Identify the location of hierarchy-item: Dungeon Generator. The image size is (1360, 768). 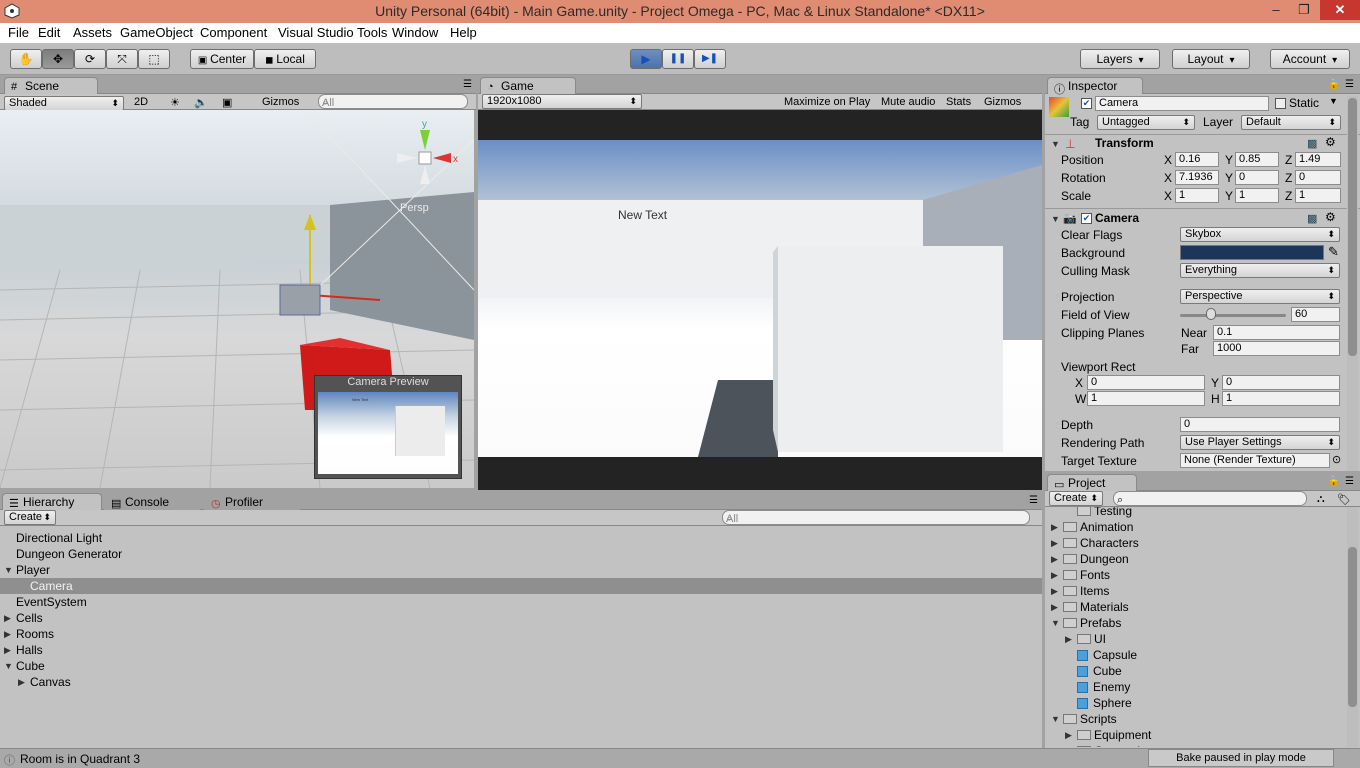
(521, 554).